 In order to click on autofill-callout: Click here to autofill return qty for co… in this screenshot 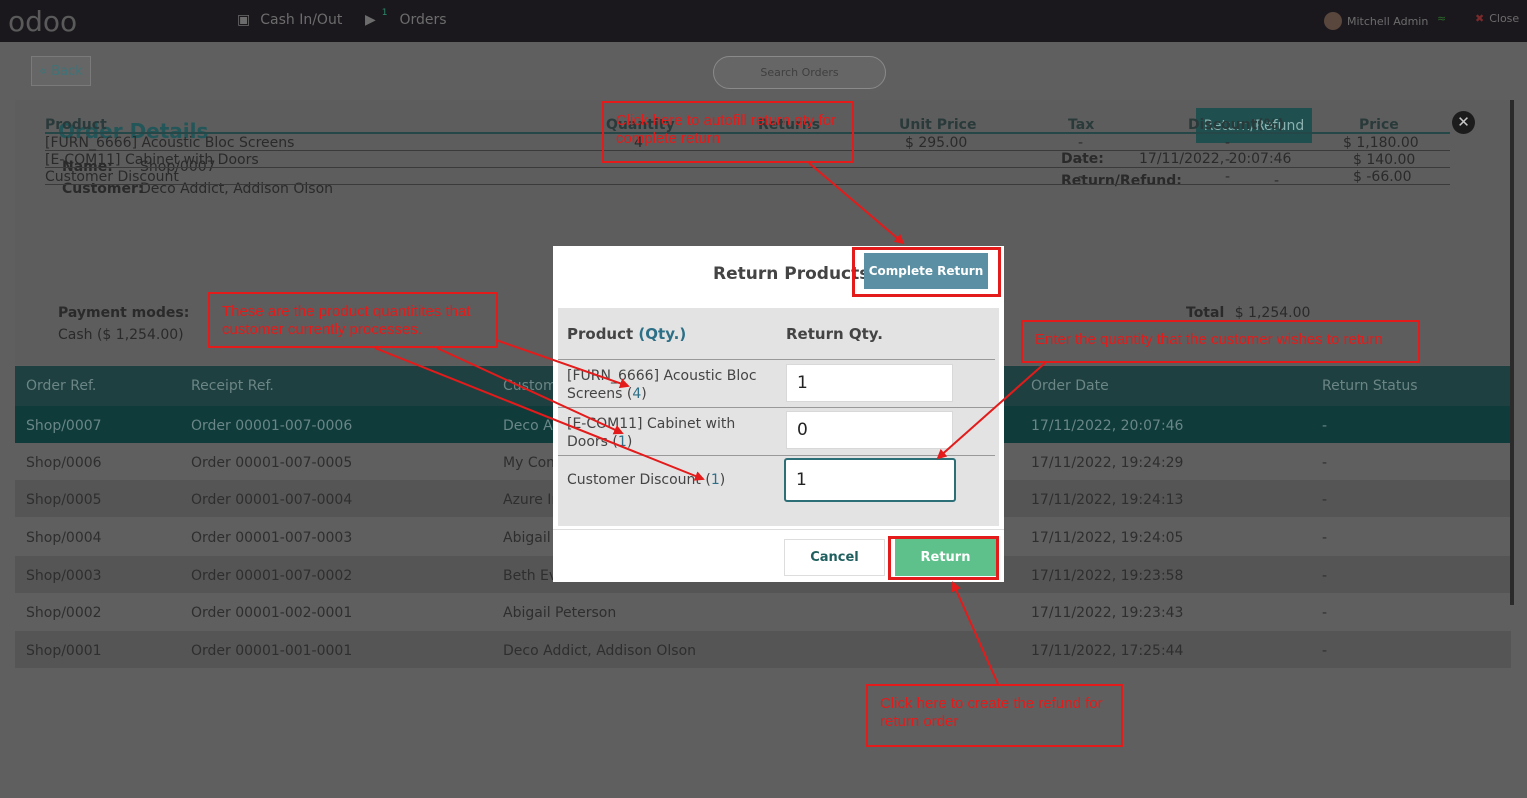, I will do `click(728, 132)`.